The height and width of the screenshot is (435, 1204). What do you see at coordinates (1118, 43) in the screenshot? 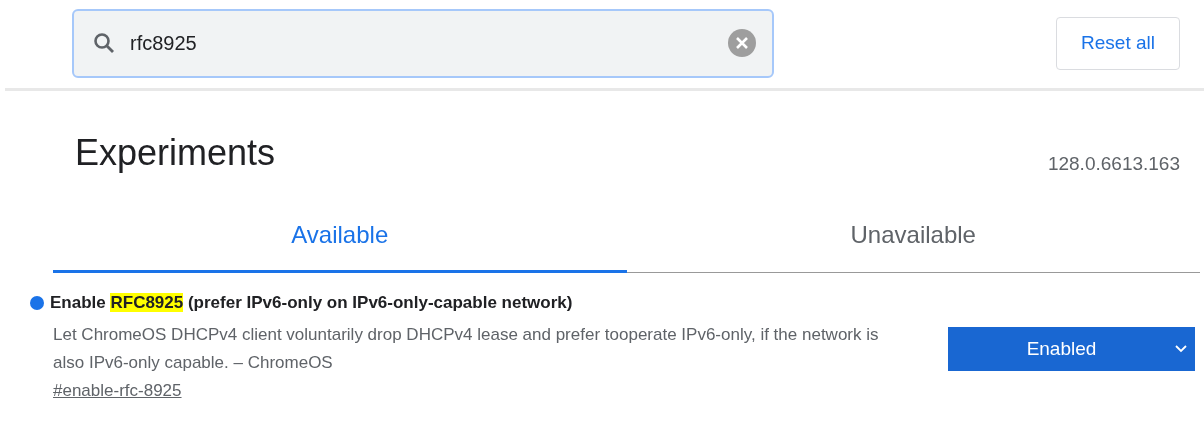
I see `reset-all-button: Reset all` at bounding box center [1118, 43].